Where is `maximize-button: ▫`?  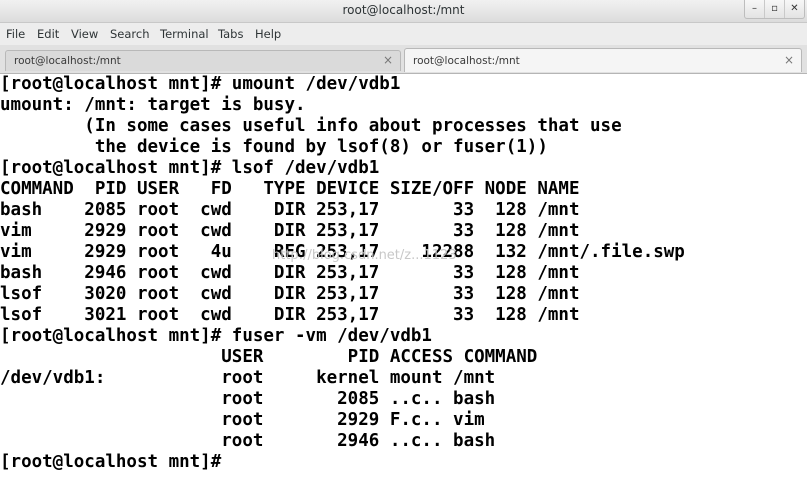
maximize-button: ▫ is located at coordinates (774, 9).